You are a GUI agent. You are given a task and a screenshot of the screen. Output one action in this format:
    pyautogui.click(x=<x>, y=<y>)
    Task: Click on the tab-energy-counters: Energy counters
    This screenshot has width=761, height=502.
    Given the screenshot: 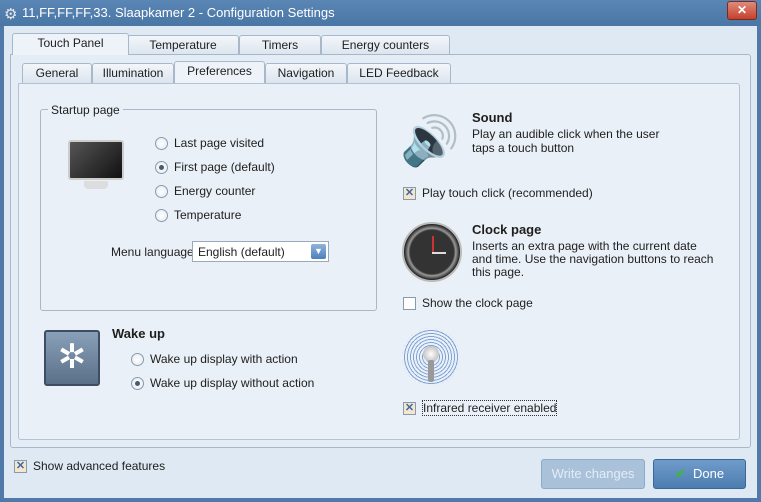 What is the action you would take?
    pyautogui.click(x=385, y=45)
    